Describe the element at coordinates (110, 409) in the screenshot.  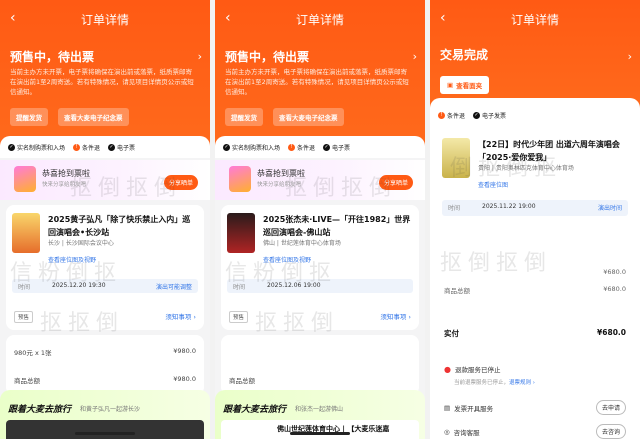
I see `banner-subtitle: 和黄子弘凡一起游长沙` at that location.